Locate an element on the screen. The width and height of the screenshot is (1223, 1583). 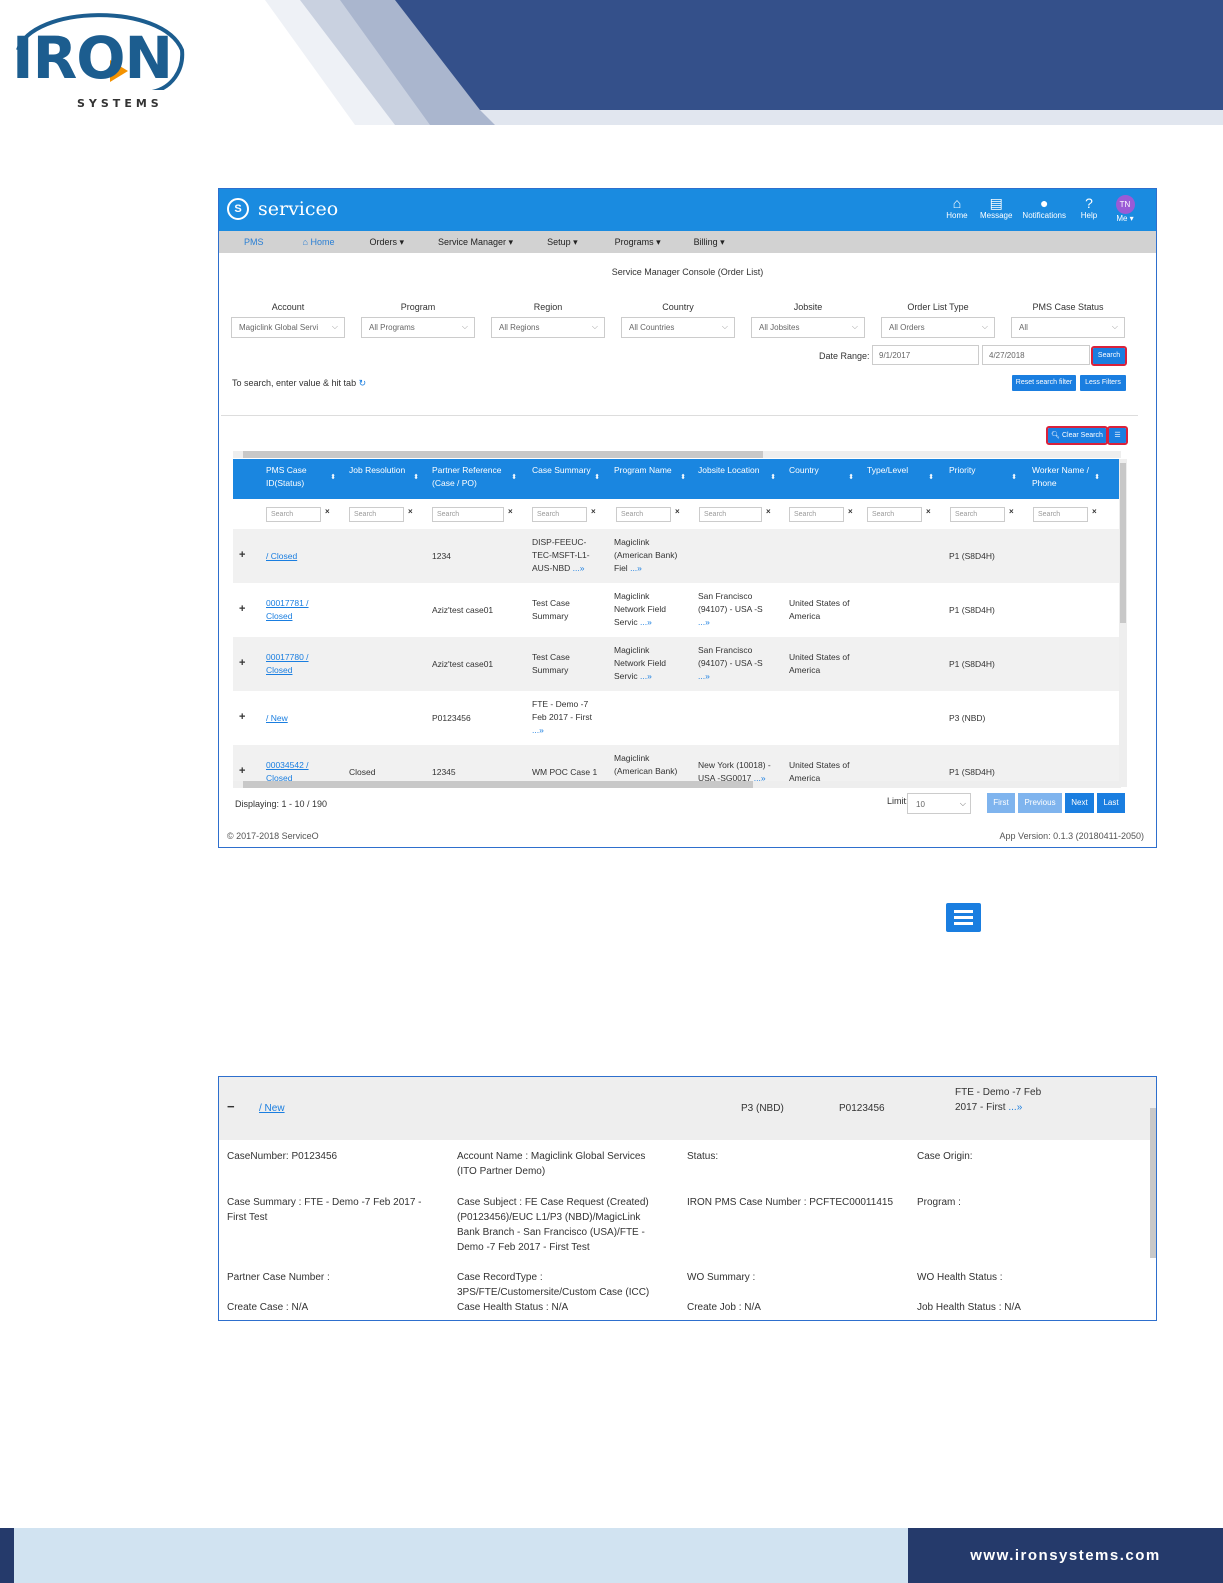
menu-pms: PMS is located at coordinates (250, 242).